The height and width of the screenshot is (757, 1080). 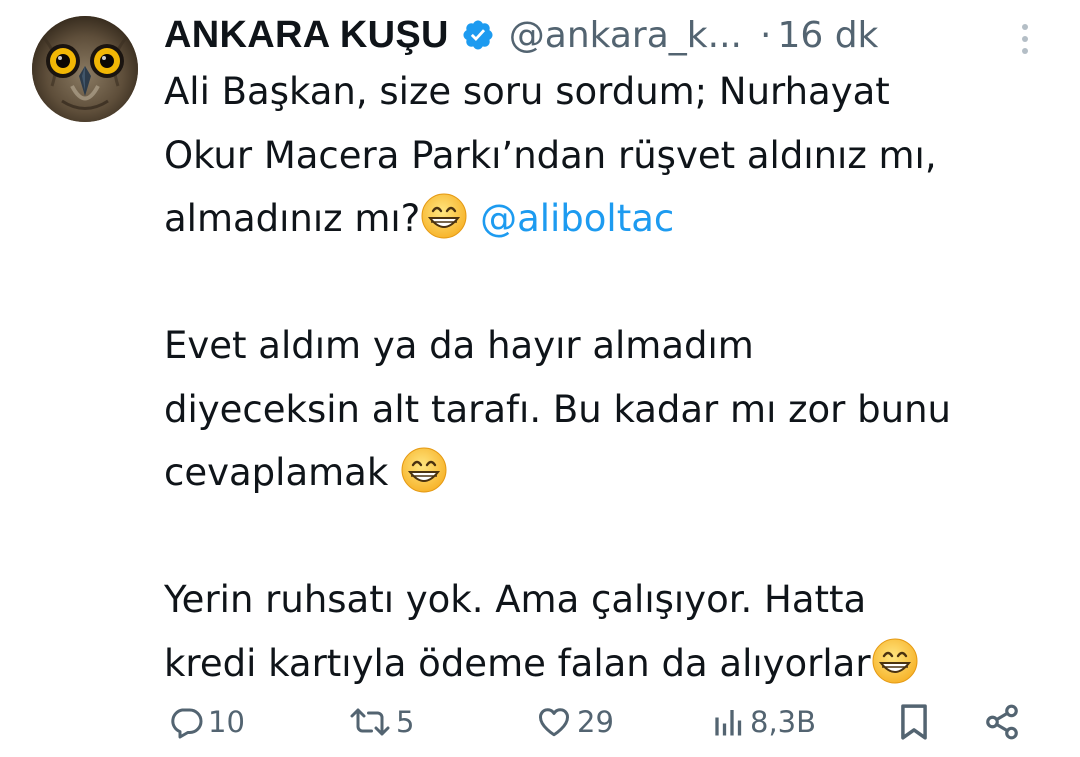 I want to click on tweet-line: almadınız mı? @aliboltac, so click(x=614, y=219).